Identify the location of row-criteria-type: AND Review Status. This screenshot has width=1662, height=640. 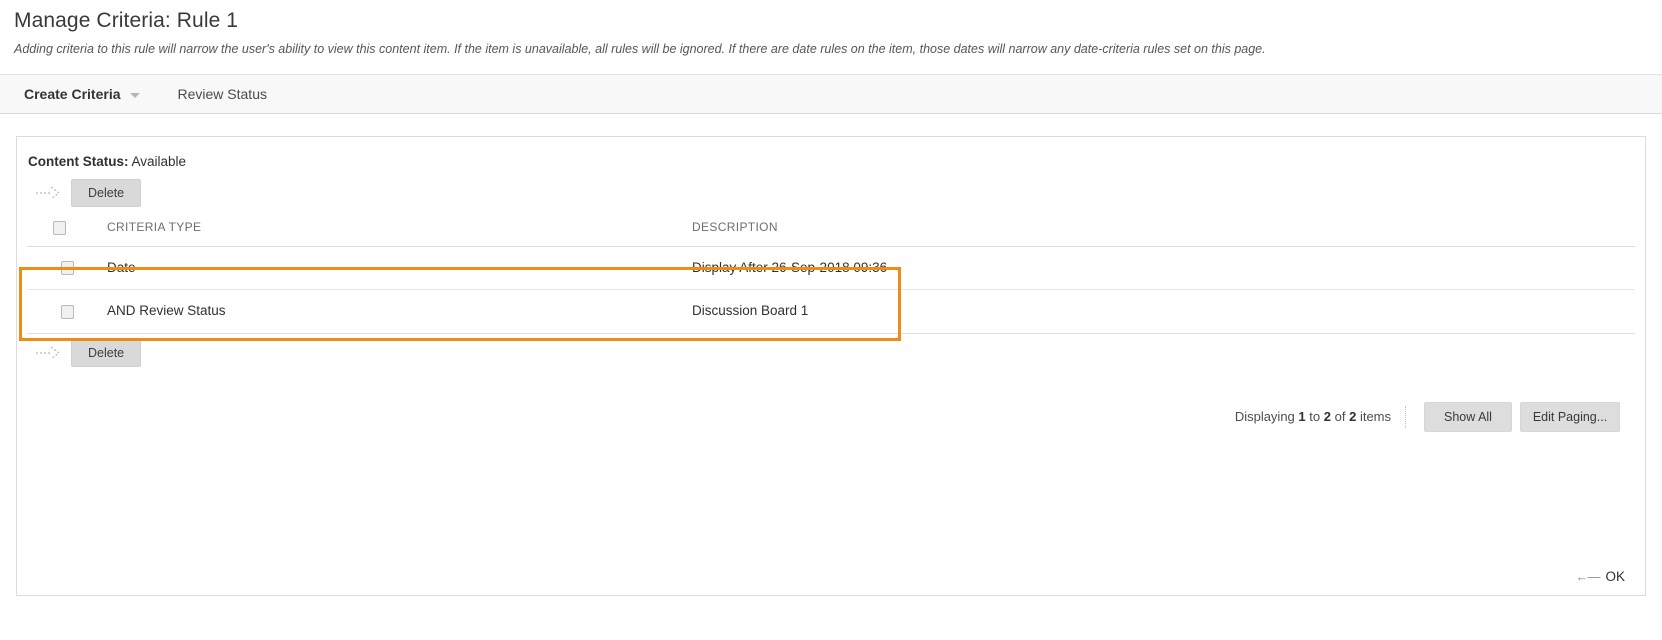
(399, 311).